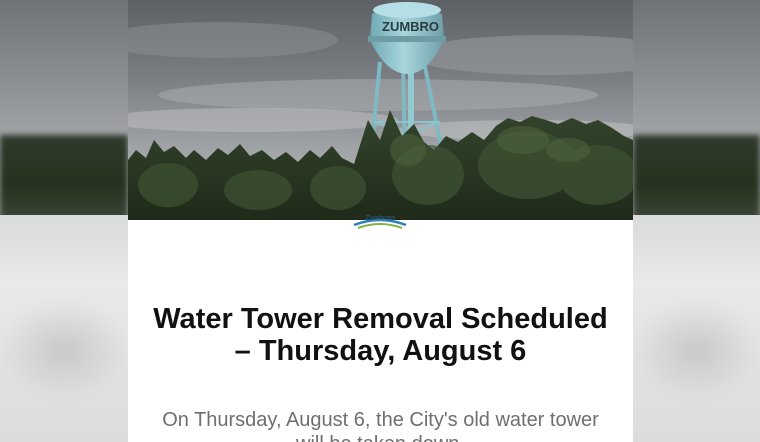 This screenshot has width=760, height=442. I want to click on city-logo: Zumbrota, so click(380, 219).